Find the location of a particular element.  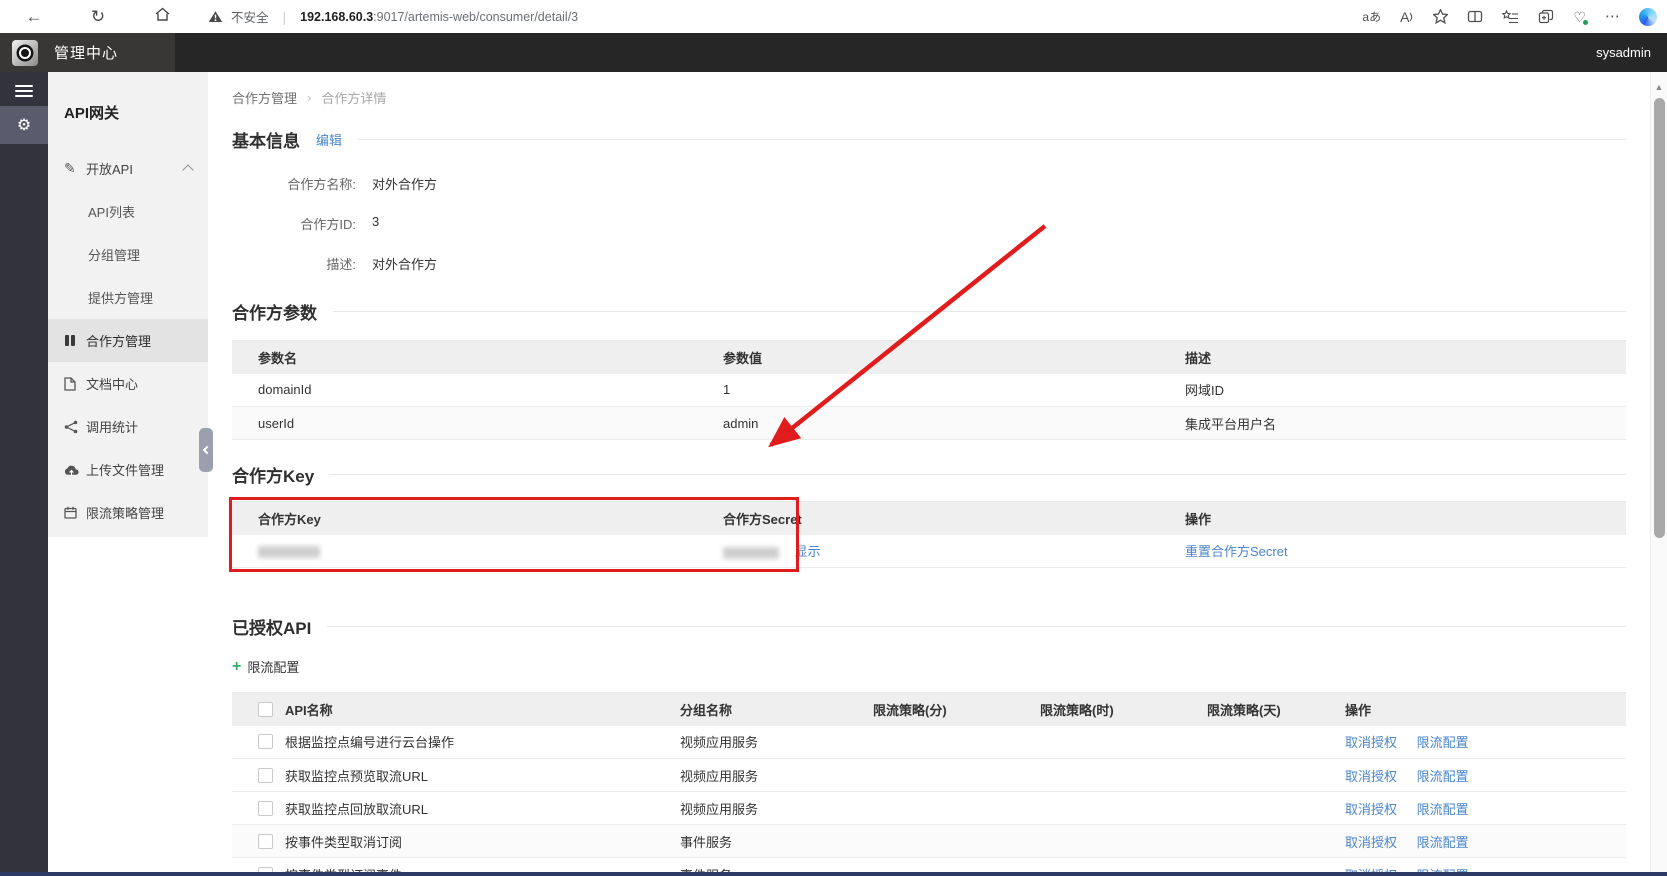

columns-icon is located at coordinates (75, 340).